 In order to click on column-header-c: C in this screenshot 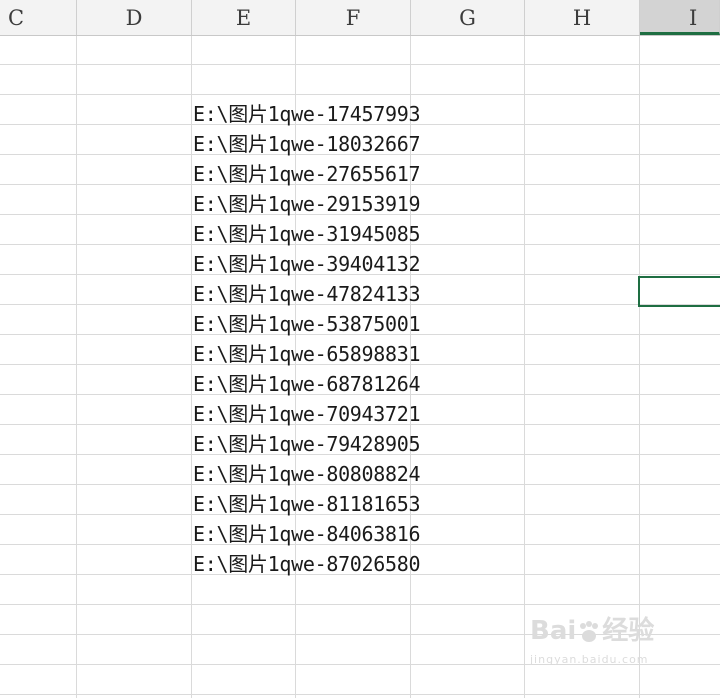, I will do `click(38, 17)`.